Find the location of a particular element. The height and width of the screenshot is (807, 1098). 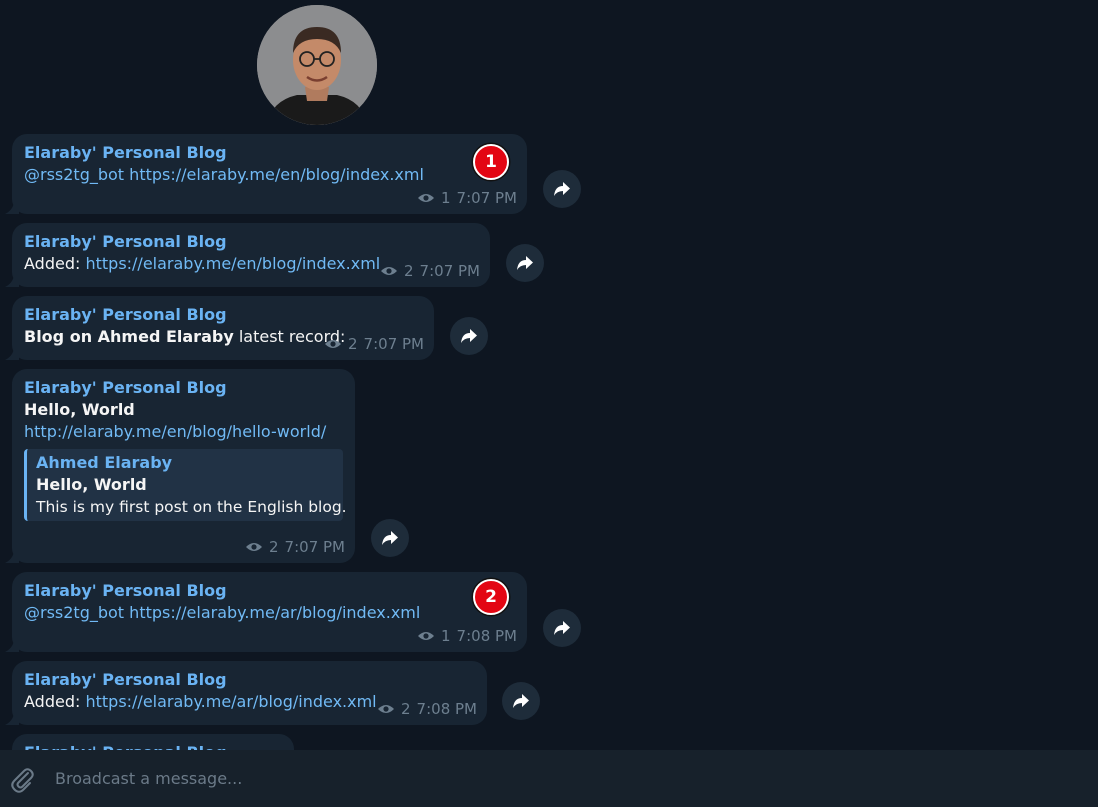

message-meta: 1 7:07 PM is located at coordinates (467, 198).